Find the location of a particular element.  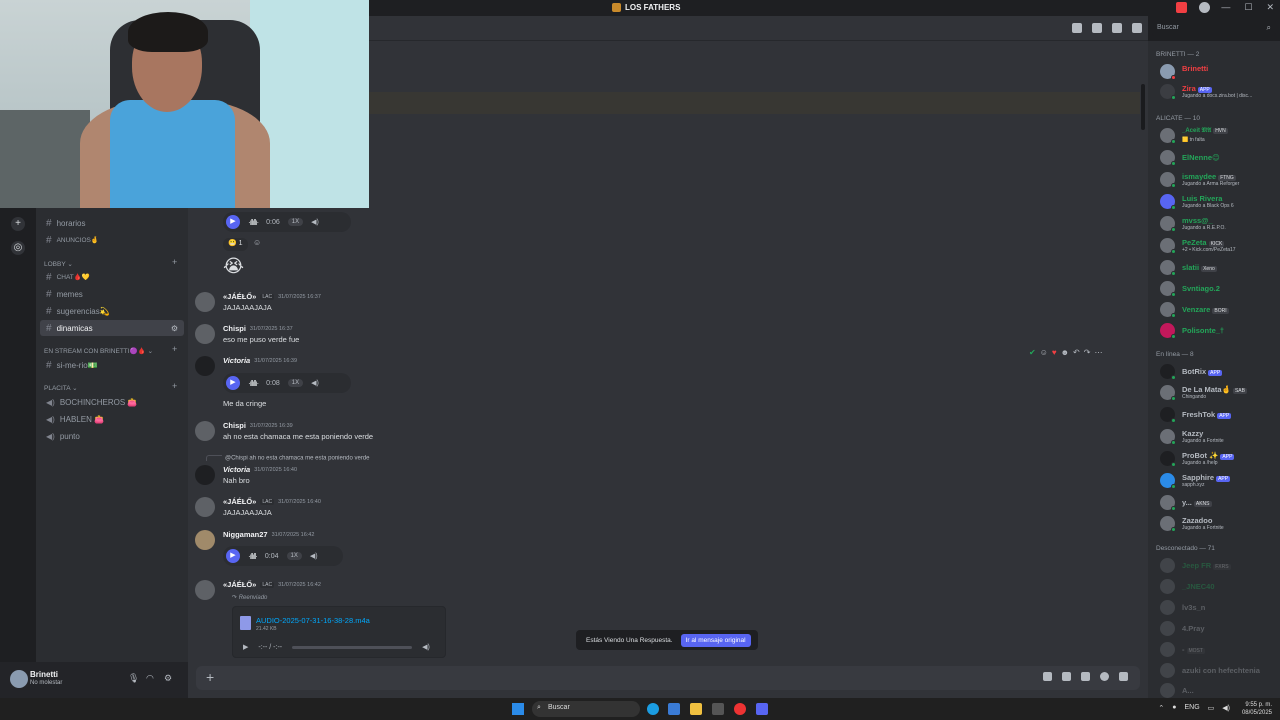

voice-channel-bochincheros: ◀) BOCHINCHEROS 👛 is located at coordinates (112, 402).